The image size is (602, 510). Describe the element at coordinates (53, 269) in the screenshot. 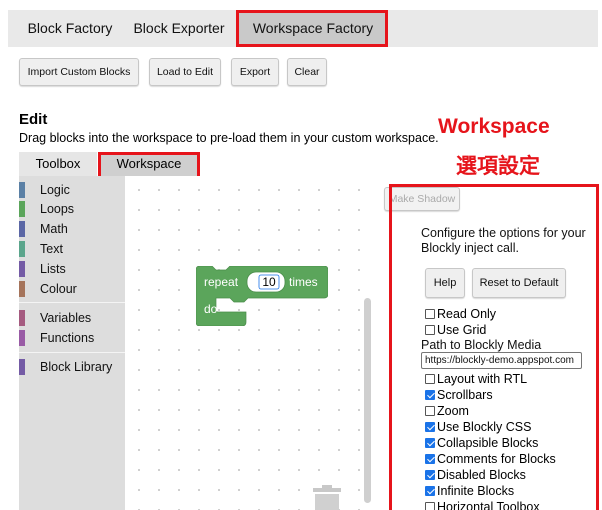

I see `category-label: Lists` at that location.